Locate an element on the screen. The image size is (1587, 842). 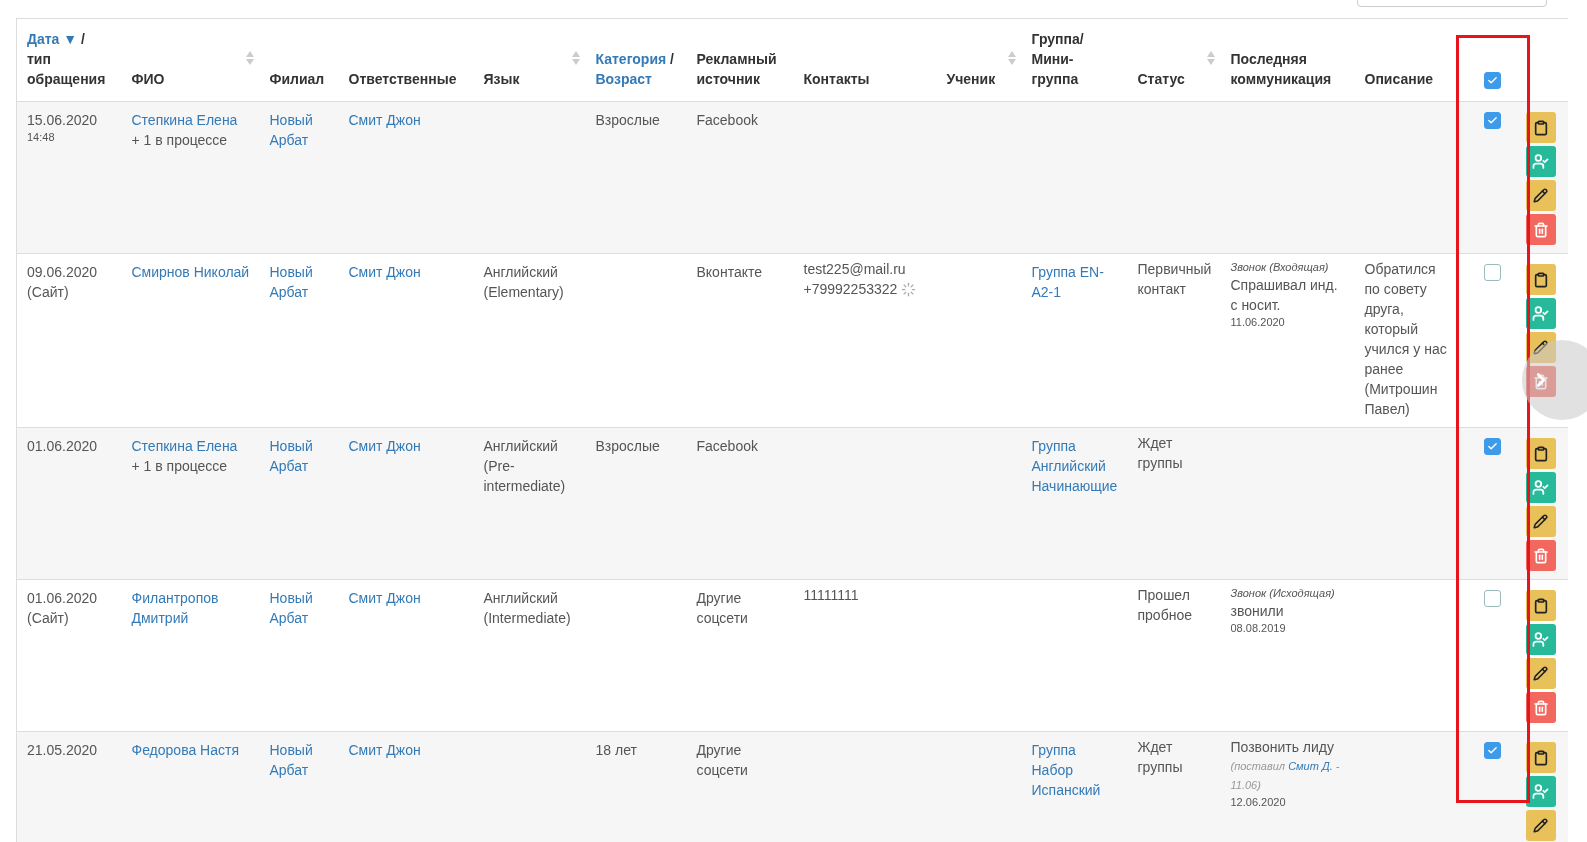
date-text: 15.06.2020 is located at coordinates (63, 120).